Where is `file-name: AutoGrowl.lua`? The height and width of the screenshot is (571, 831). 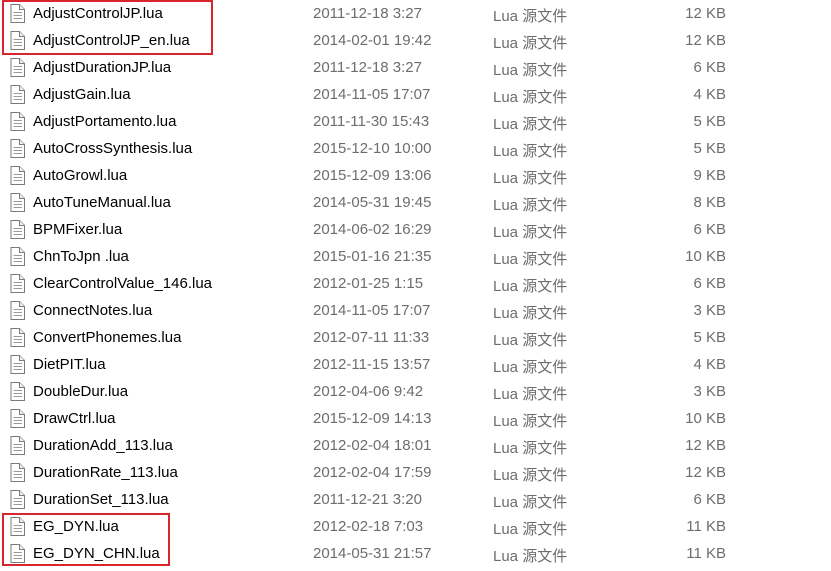 file-name: AutoGrowl.lua is located at coordinates (80, 175).